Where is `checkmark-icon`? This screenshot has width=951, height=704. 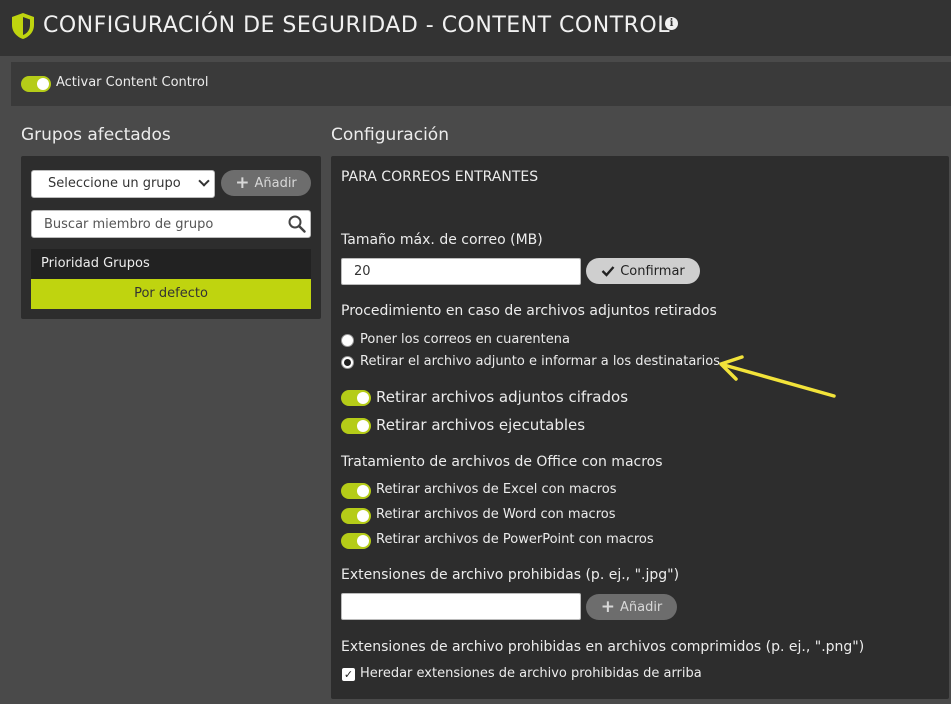
checkmark-icon is located at coordinates (608, 271).